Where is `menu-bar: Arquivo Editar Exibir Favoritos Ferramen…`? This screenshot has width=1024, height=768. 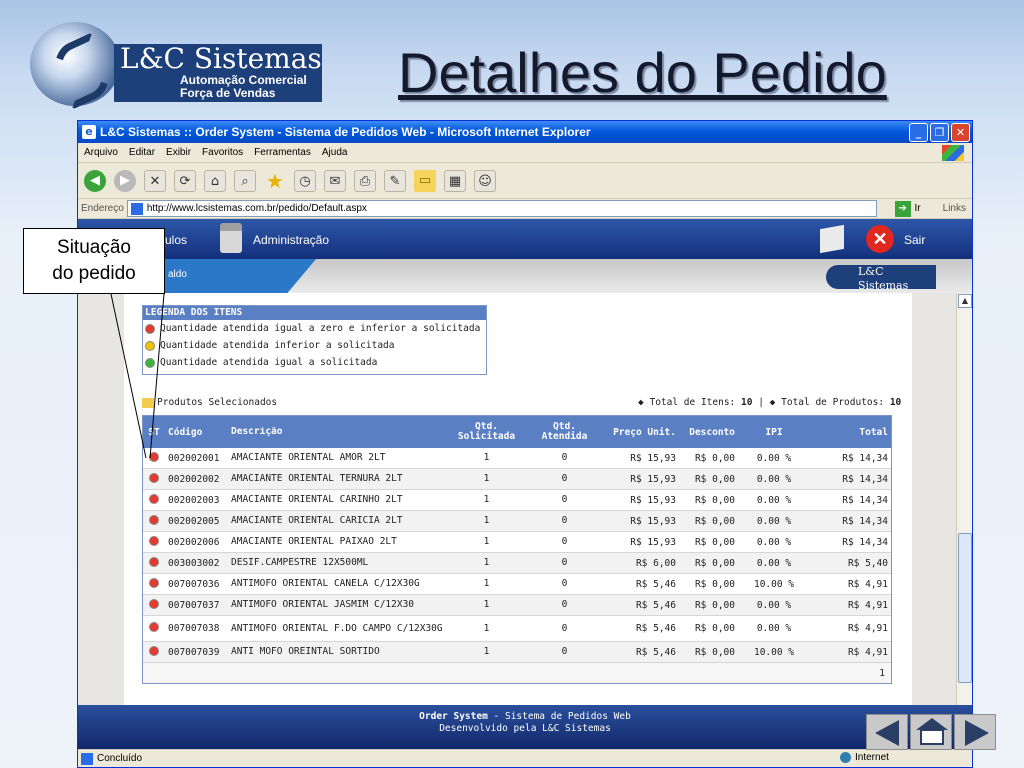
menu-bar: Arquivo Editar Exibir Favoritos Ferramen… is located at coordinates (525, 153).